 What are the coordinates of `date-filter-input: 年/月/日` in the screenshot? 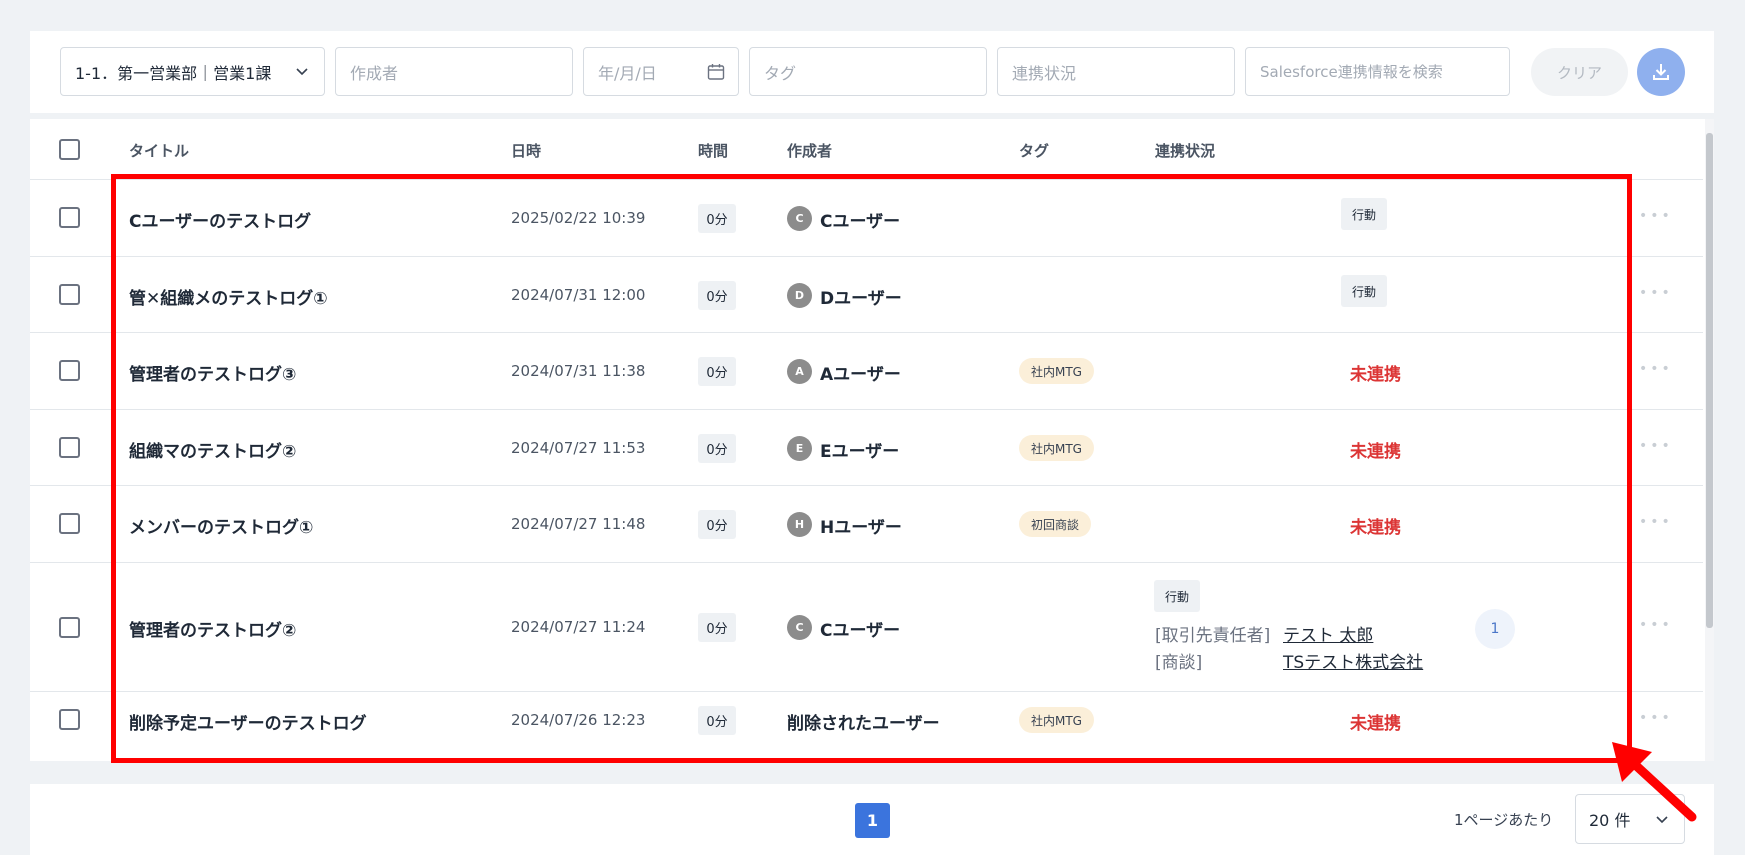 It's located at (661, 71).